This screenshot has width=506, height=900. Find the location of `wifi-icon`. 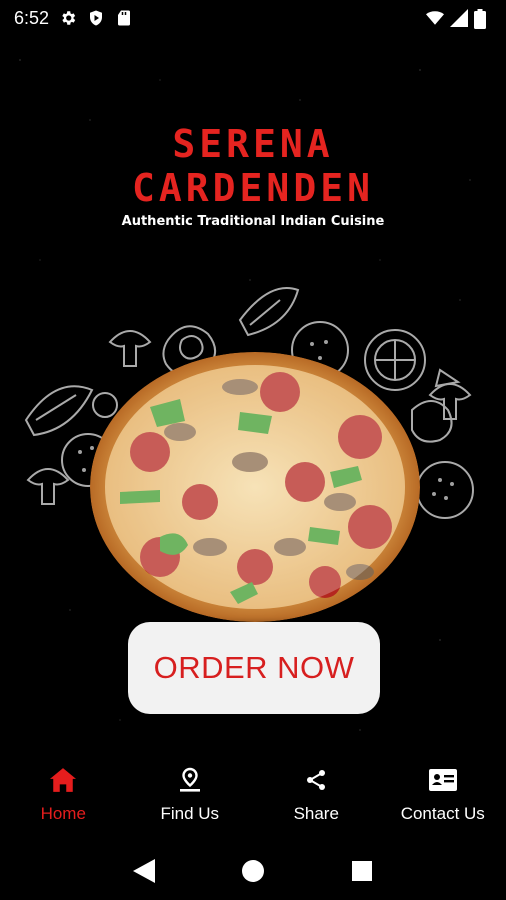

wifi-icon is located at coordinates (435, 18).